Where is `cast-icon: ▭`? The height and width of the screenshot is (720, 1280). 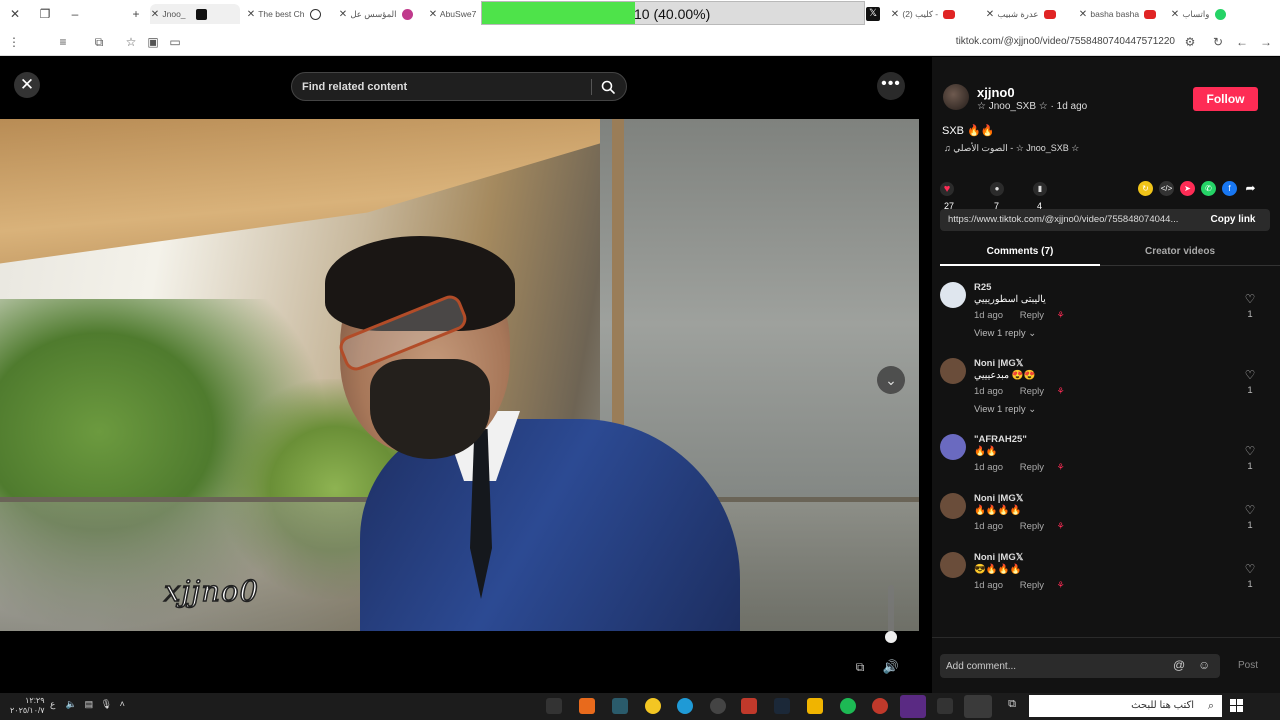
cast-icon: ▭ is located at coordinates (175, 42).